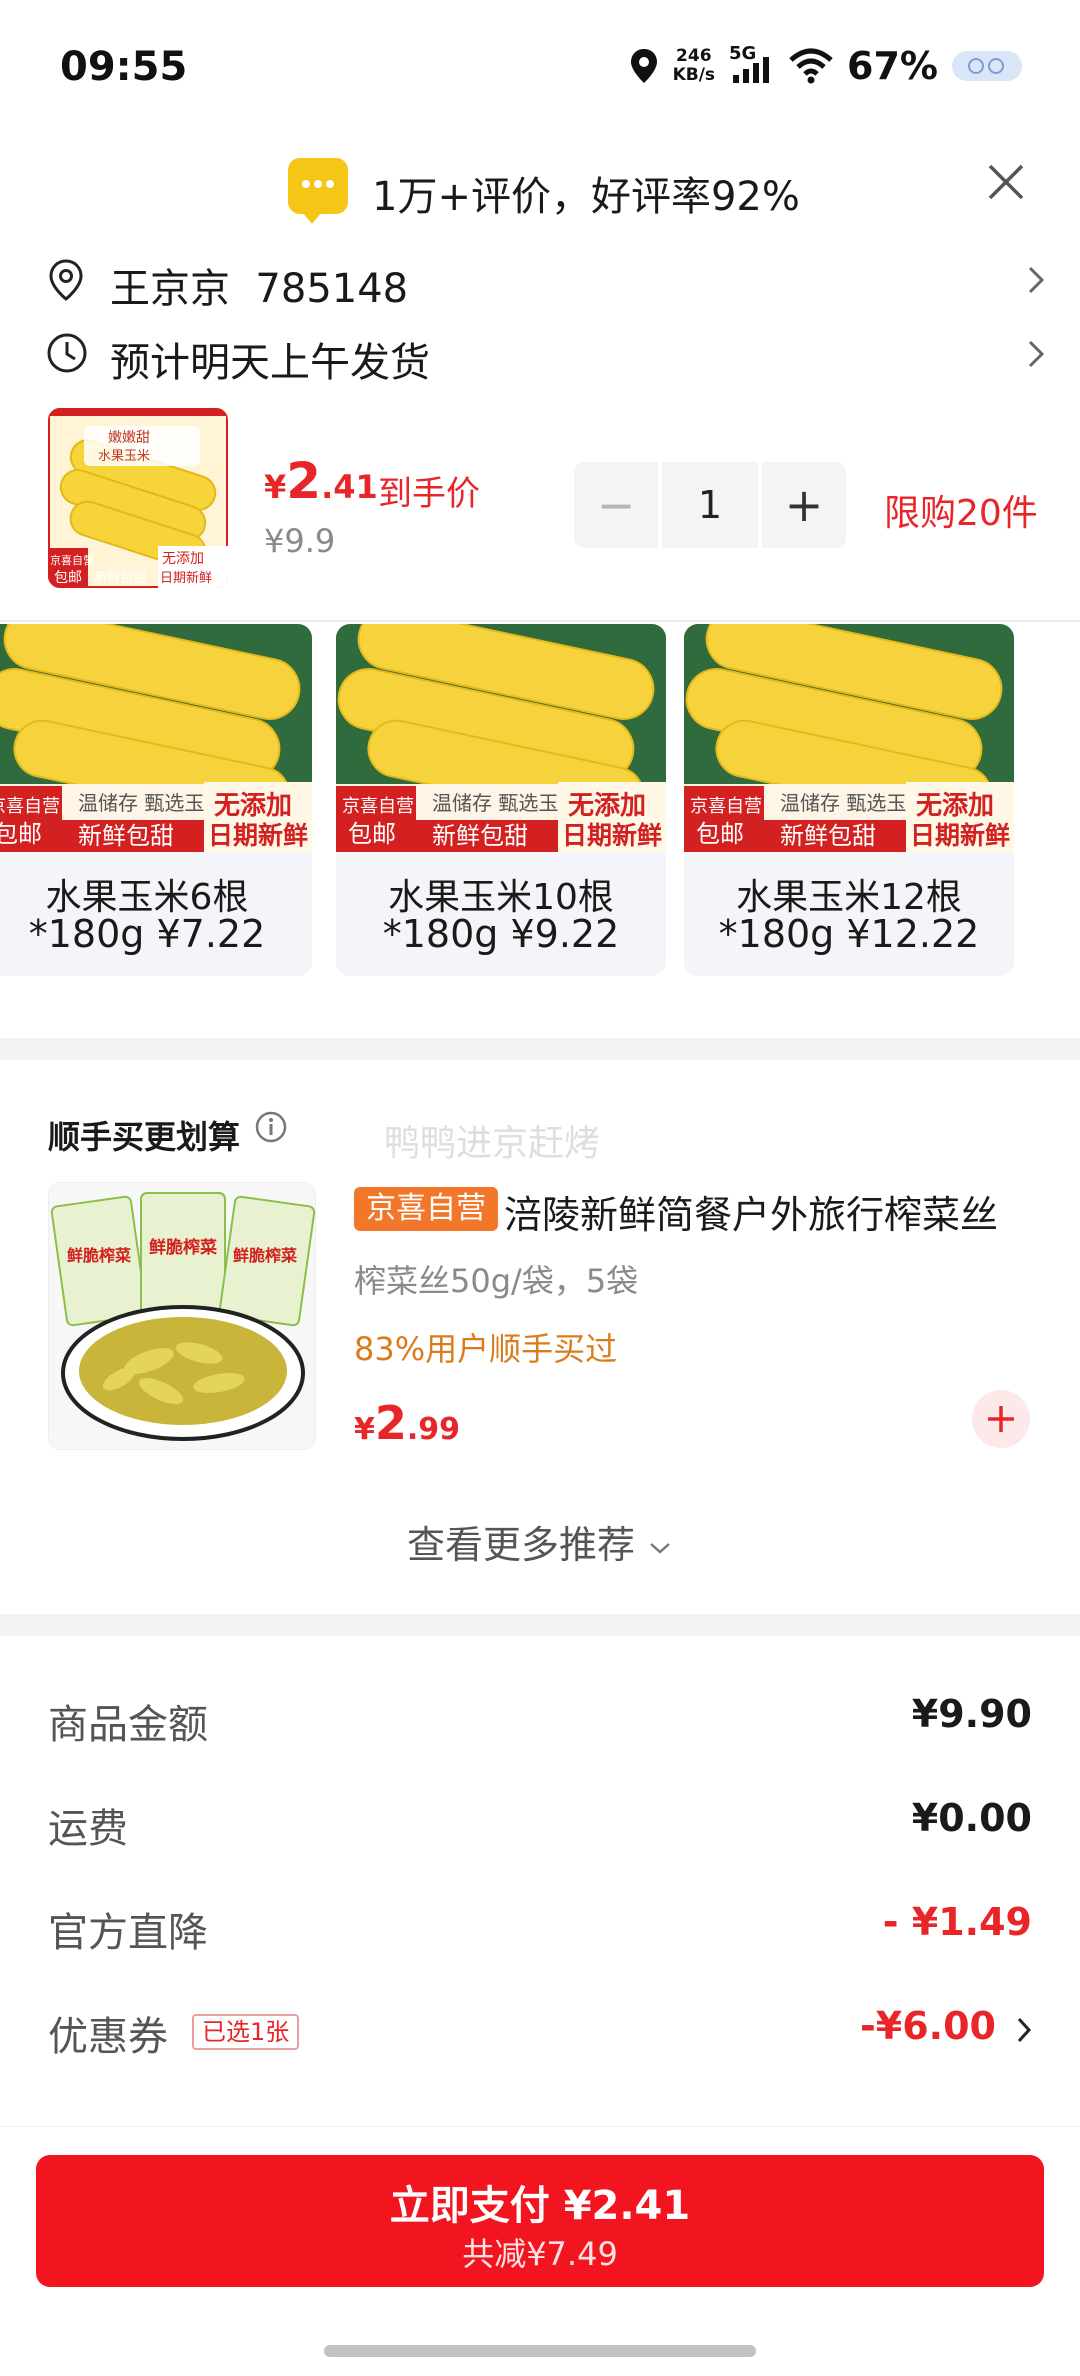 The height and width of the screenshot is (2376, 1080). Describe the element at coordinates (751, 70) in the screenshot. I see `signal-icon` at that location.